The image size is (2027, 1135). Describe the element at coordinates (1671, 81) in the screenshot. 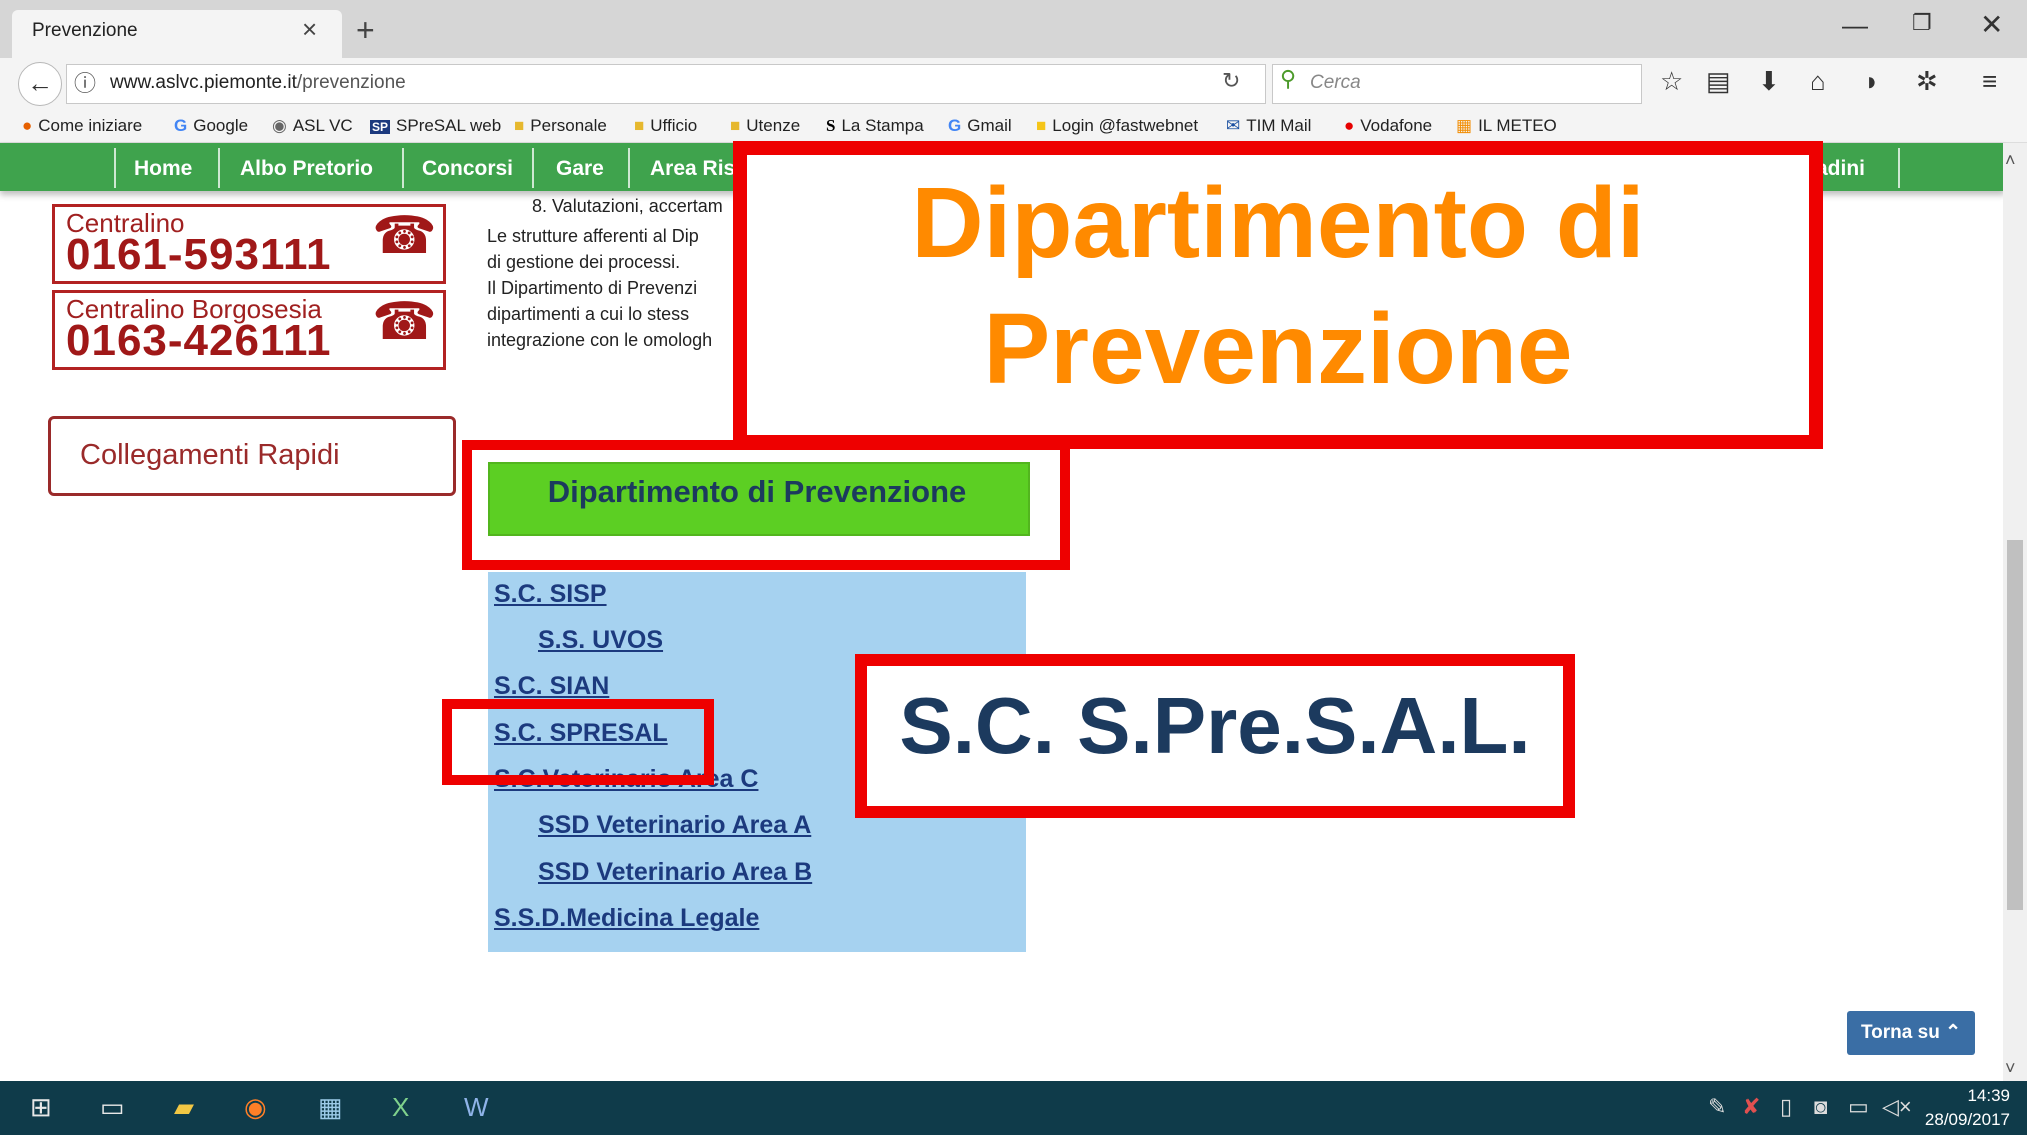

I see `bookmark-star-icon: ☆` at that location.